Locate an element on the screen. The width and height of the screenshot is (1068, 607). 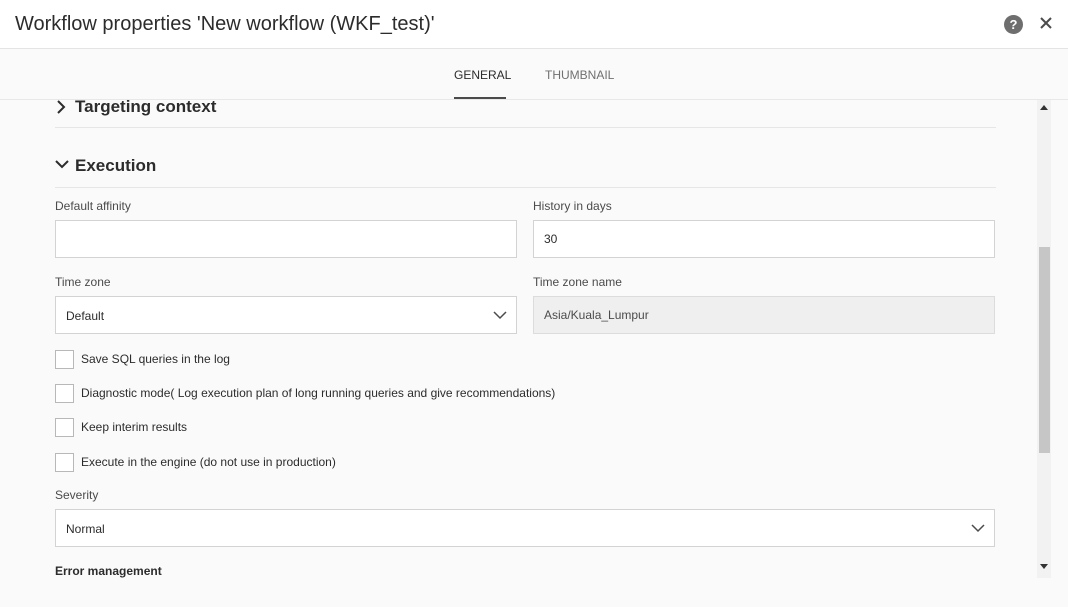
content-scrollbar is located at coordinates (1044, 339).